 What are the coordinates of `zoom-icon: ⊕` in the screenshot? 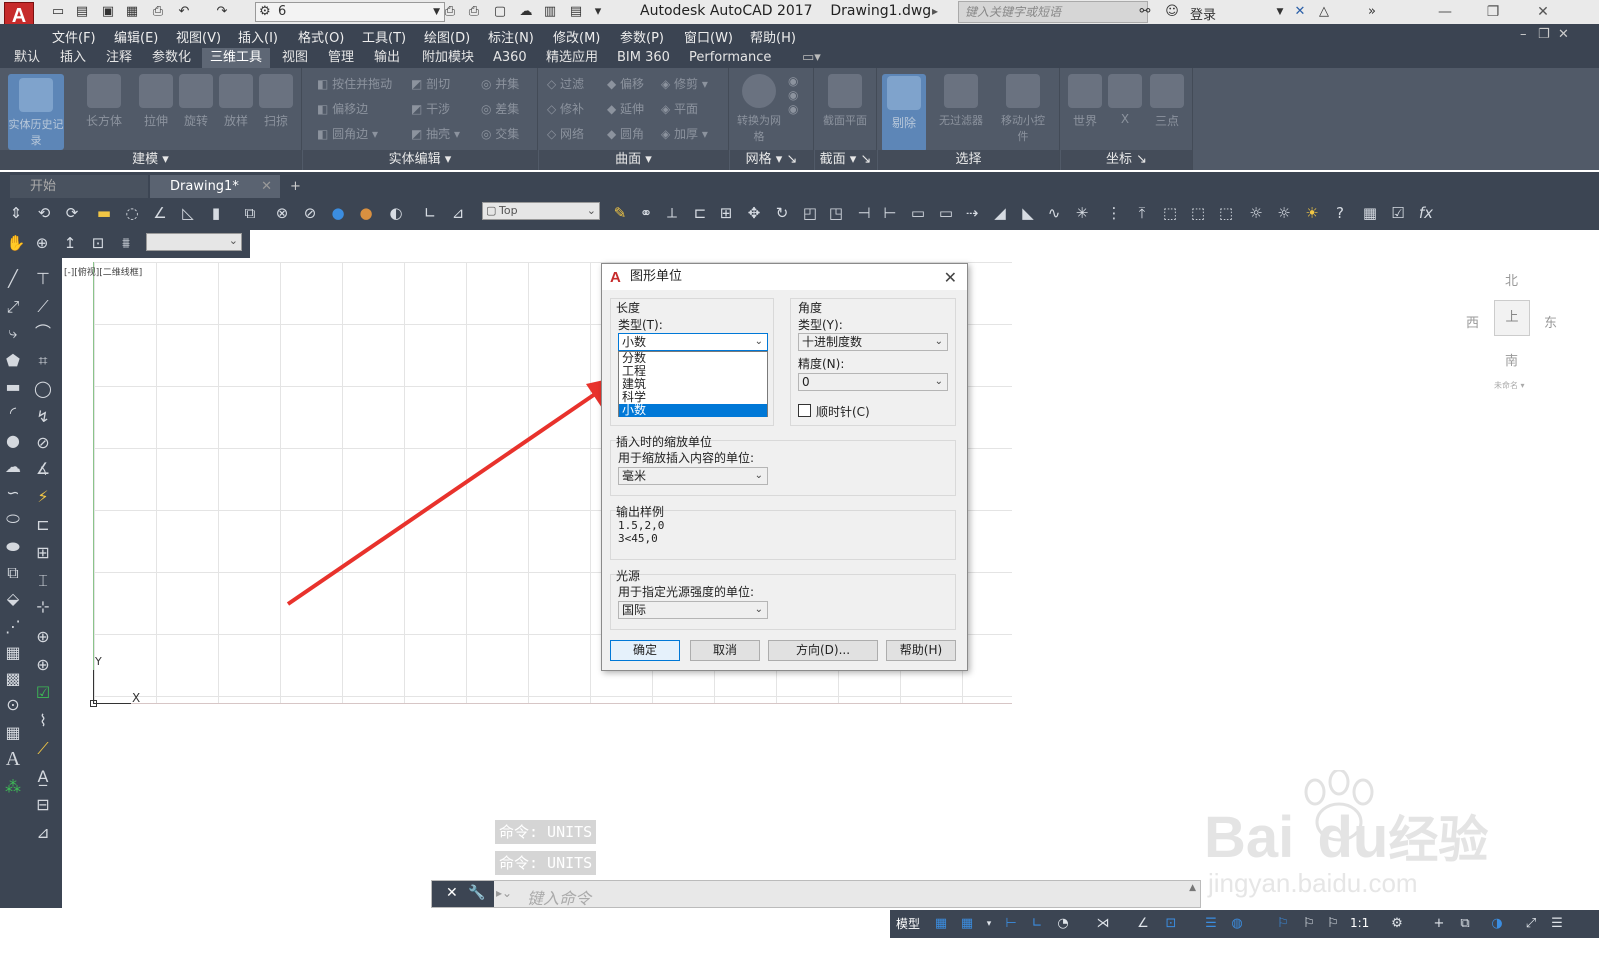 It's located at (42, 243).